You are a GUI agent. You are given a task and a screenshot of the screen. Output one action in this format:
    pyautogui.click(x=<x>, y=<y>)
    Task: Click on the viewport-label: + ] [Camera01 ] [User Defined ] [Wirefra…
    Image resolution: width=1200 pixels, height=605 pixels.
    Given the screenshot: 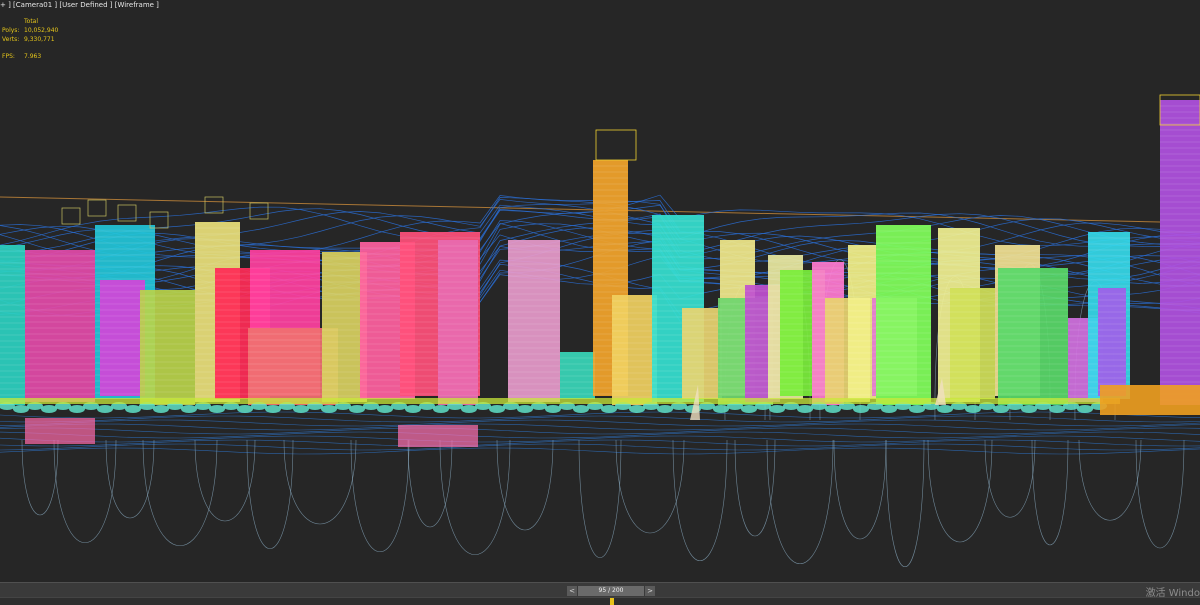 What is the action you would take?
    pyautogui.click(x=79, y=5)
    